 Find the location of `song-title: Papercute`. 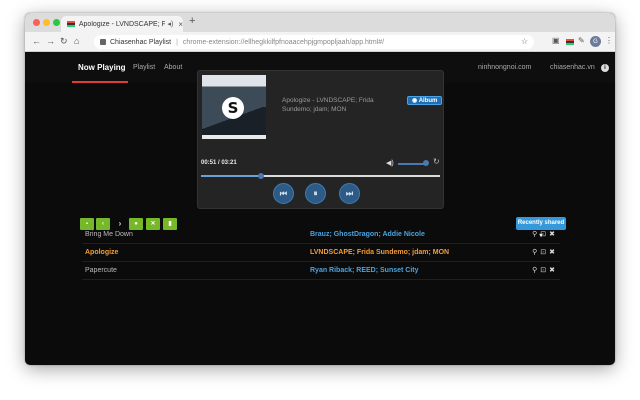

song-title: Papercute is located at coordinates (101, 270).